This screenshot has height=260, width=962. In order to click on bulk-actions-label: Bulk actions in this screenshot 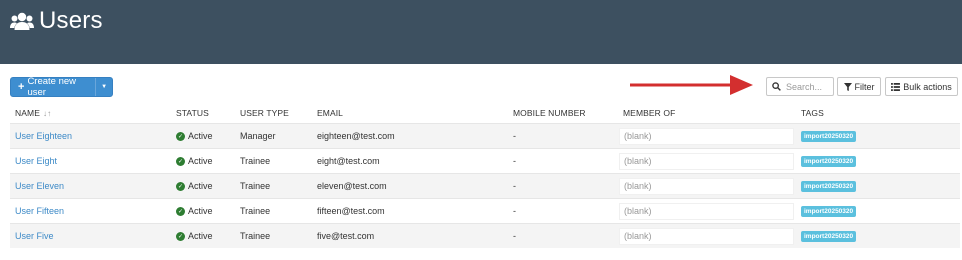, I will do `click(927, 86)`.